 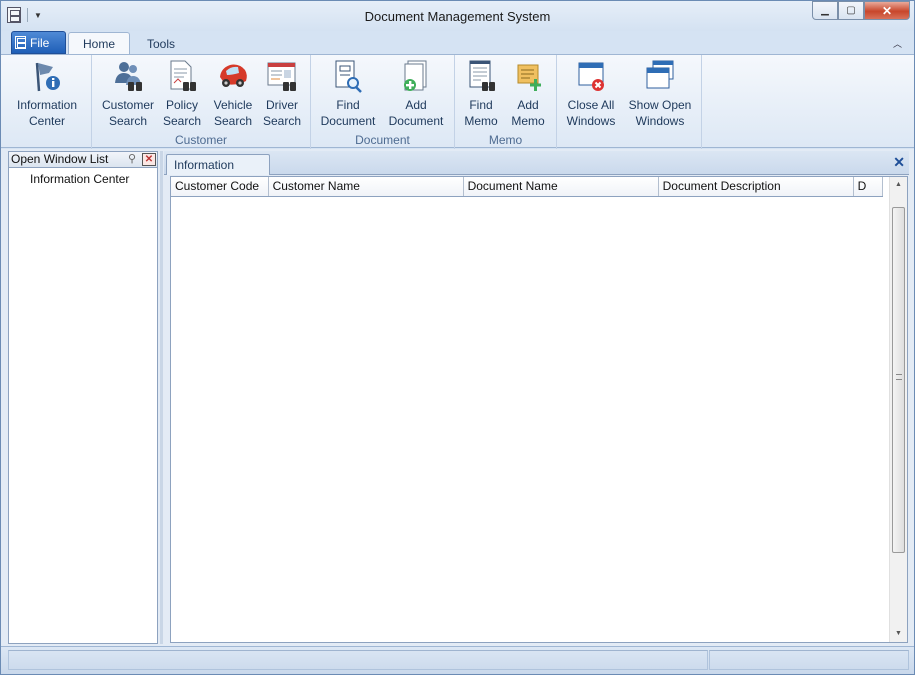 I want to click on tab-home: Home, so click(x=99, y=43).